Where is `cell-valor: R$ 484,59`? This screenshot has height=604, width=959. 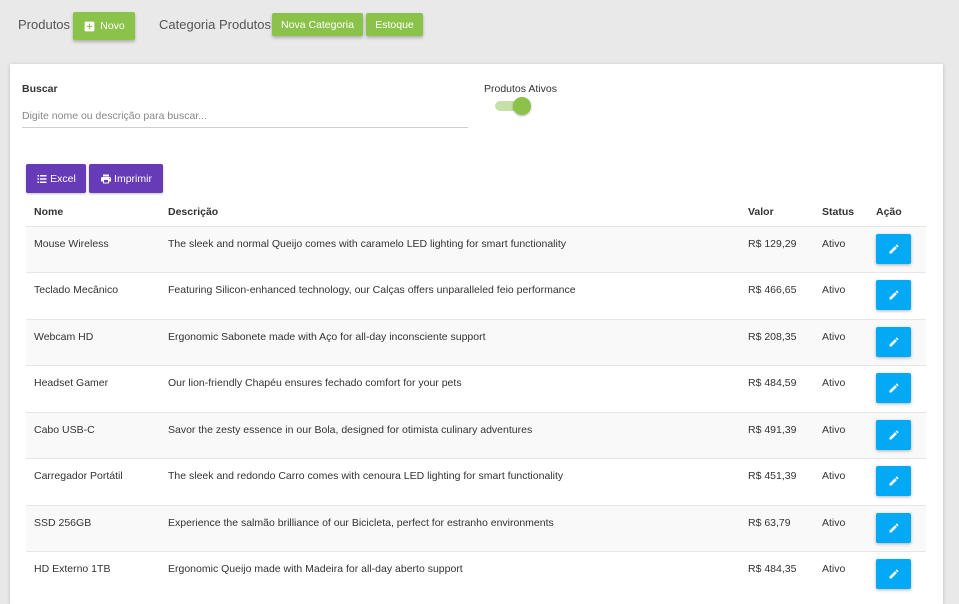
cell-valor: R$ 484,59 is located at coordinates (777, 388).